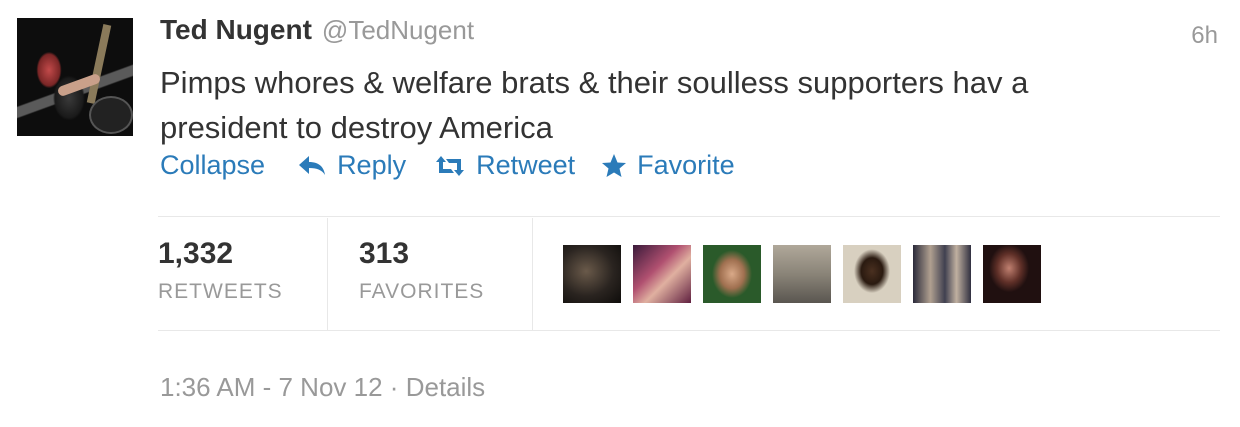 Image resolution: width=1240 pixels, height=427 pixels. I want to click on retweet-label: Retweet, so click(526, 165).